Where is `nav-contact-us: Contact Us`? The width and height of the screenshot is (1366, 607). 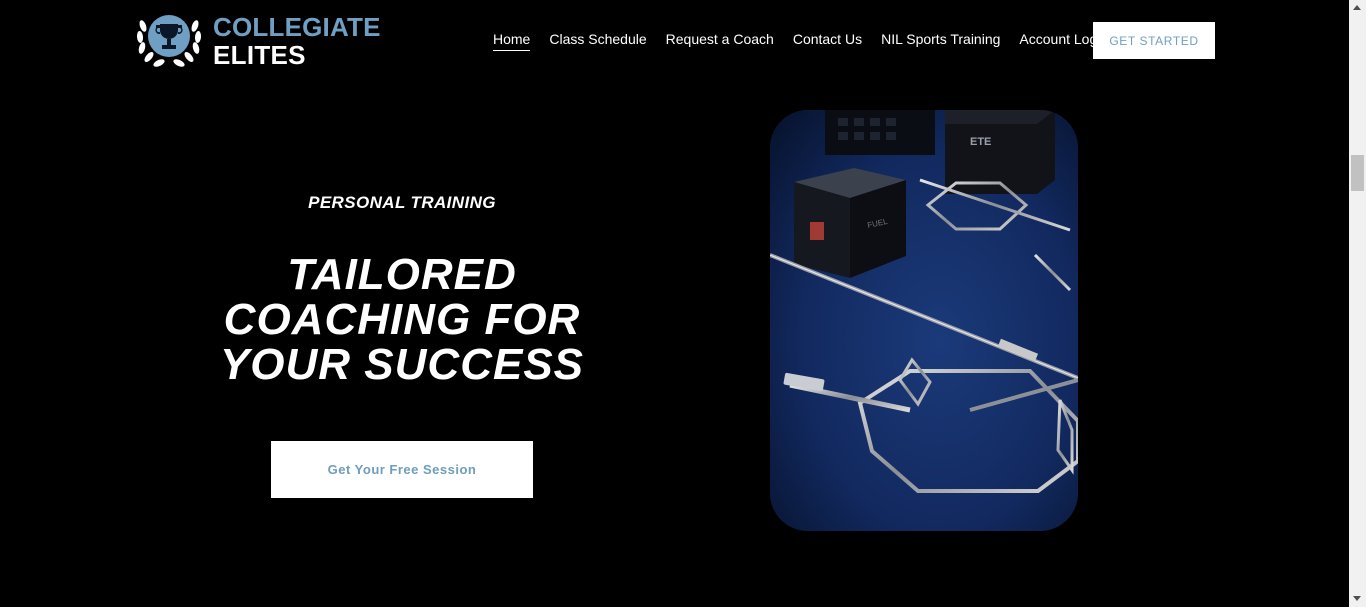
nav-contact-us: Contact Us is located at coordinates (827, 41).